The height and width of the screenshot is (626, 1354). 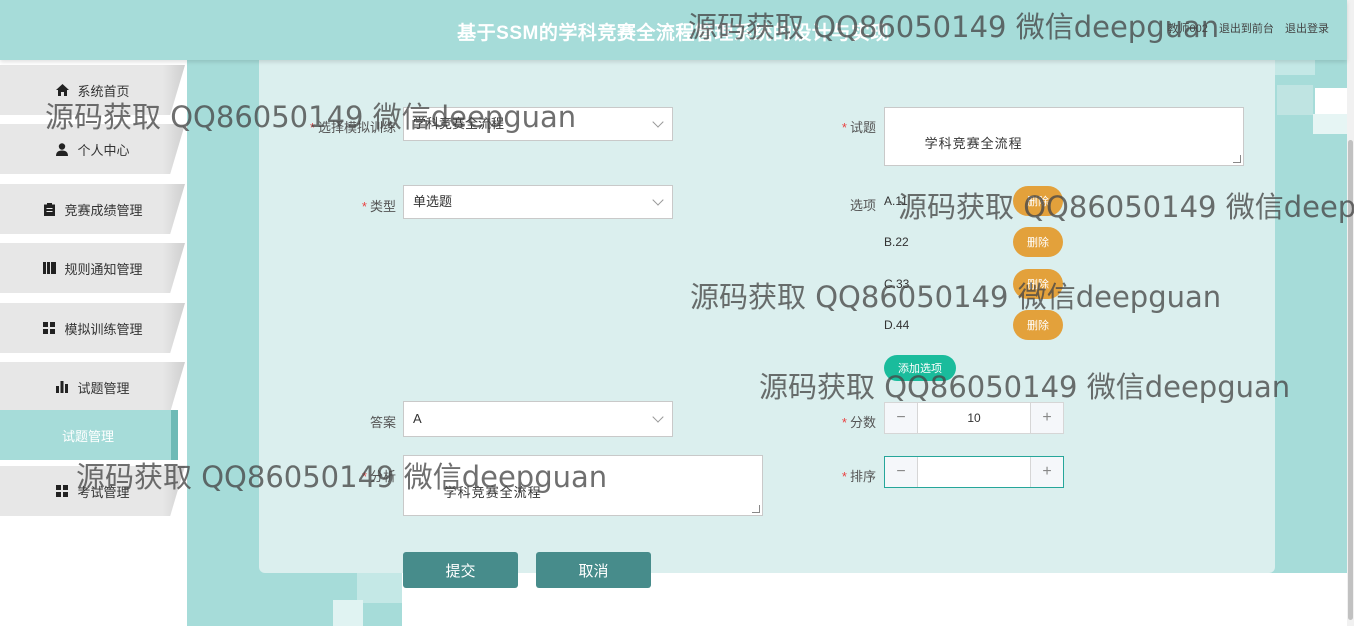 What do you see at coordinates (417, 418) in the screenshot?
I see `answer-value: A` at bounding box center [417, 418].